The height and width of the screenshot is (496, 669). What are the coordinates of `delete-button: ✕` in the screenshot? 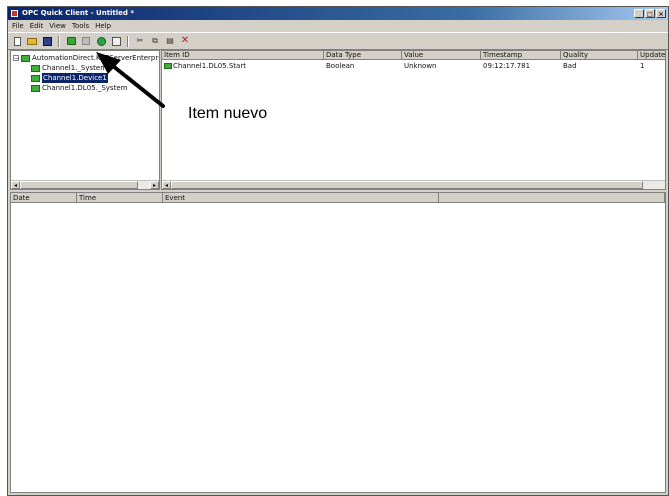 It's located at (185, 41).